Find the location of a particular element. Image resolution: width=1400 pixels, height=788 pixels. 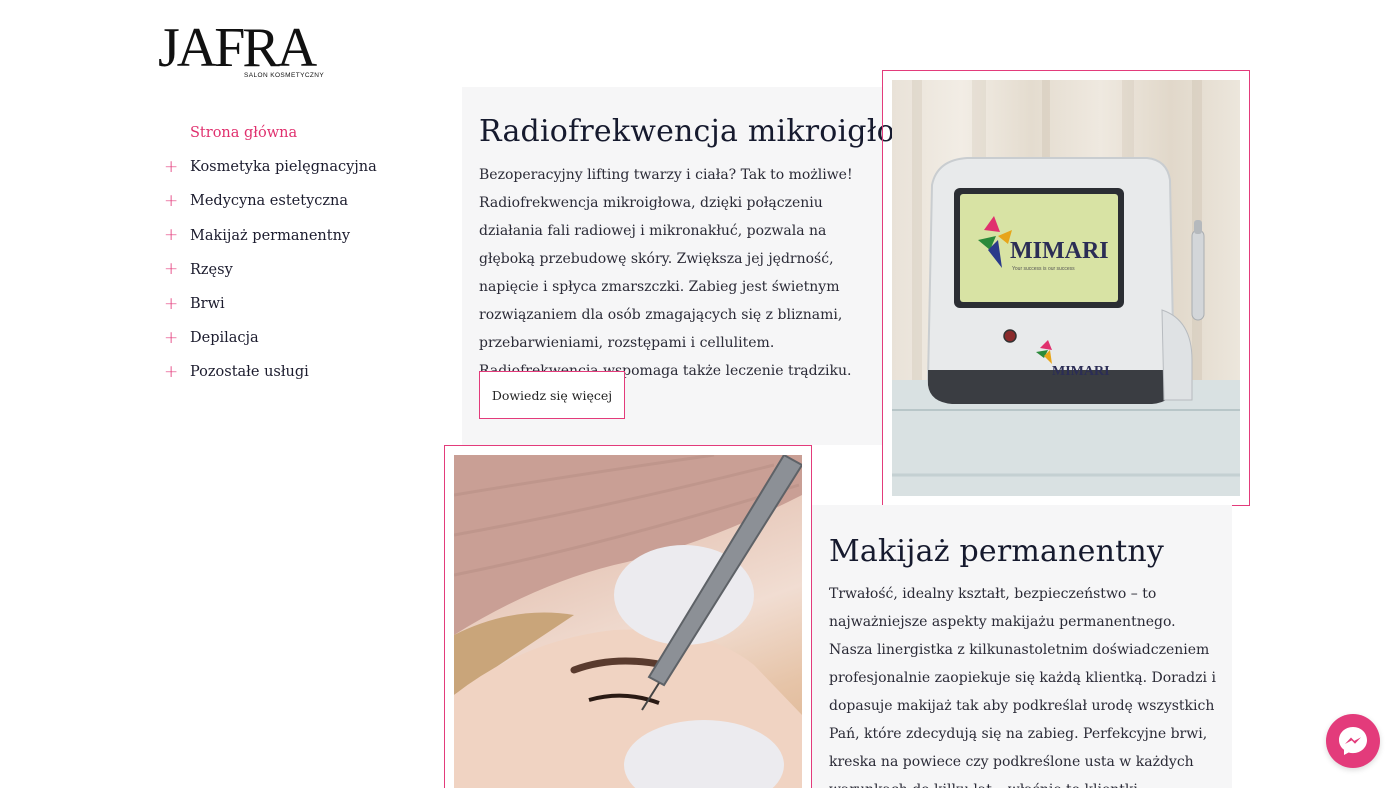

handpiece is located at coordinates (1198, 275).